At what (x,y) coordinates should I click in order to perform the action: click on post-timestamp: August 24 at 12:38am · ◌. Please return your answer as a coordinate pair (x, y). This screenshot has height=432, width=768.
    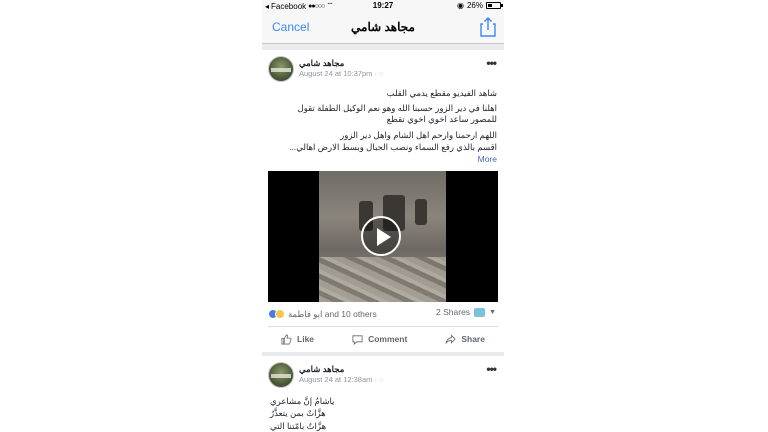
    Looking at the image, I should click on (341, 379).